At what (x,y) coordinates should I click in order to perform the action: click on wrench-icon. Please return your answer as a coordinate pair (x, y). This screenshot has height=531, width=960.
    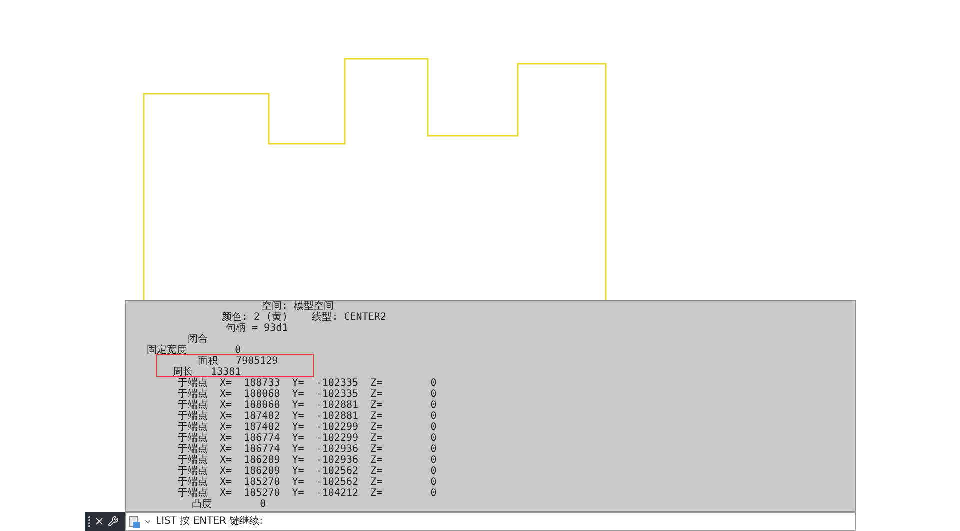
    Looking at the image, I should click on (113, 521).